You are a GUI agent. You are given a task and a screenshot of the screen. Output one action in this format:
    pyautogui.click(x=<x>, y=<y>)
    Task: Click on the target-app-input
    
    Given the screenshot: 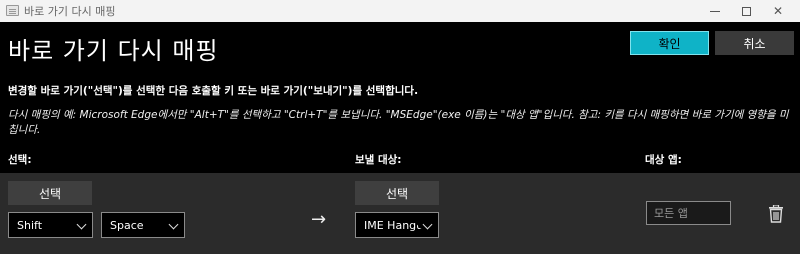 What is the action you would take?
    pyautogui.click(x=688, y=213)
    